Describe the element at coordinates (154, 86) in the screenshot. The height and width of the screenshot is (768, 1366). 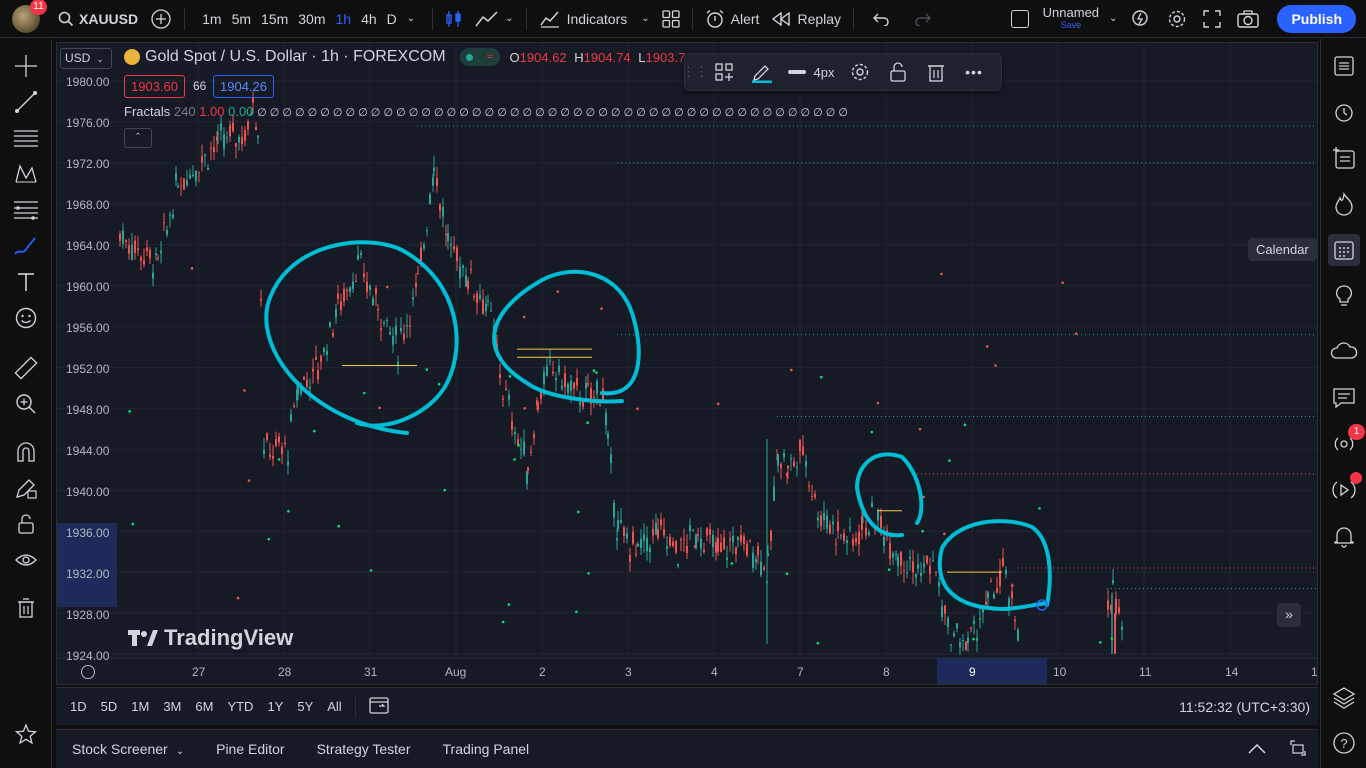
I see `sell-price-button: 1903.60` at that location.